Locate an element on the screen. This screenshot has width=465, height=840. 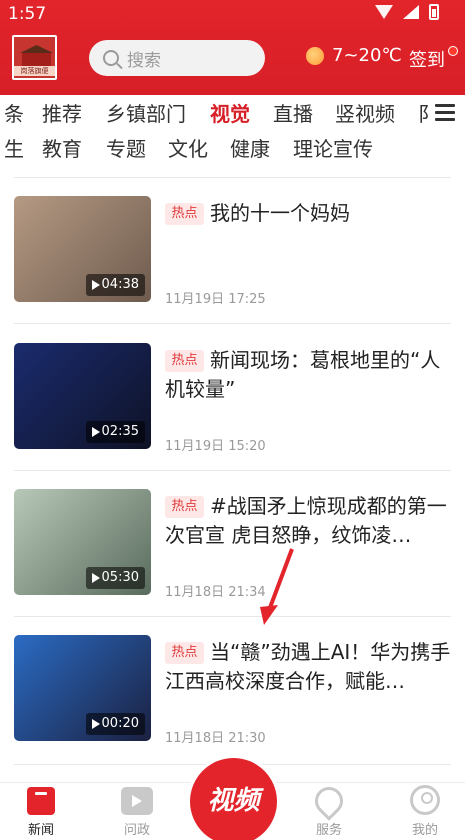
news-item: 04:38 热点 我的十一个妈妈 11月19日 17:25 is located at coordinates (232, 251).